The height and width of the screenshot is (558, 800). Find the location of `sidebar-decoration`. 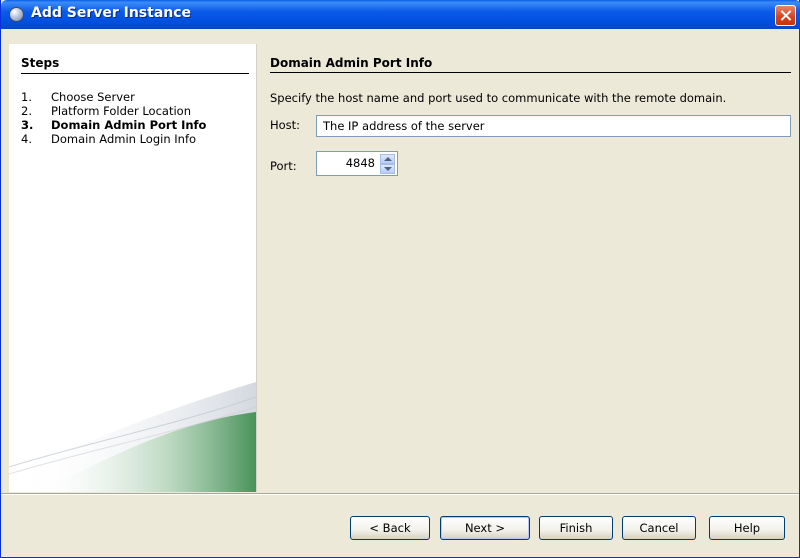

sidebar-decoration is located at coordinates (132, 437).